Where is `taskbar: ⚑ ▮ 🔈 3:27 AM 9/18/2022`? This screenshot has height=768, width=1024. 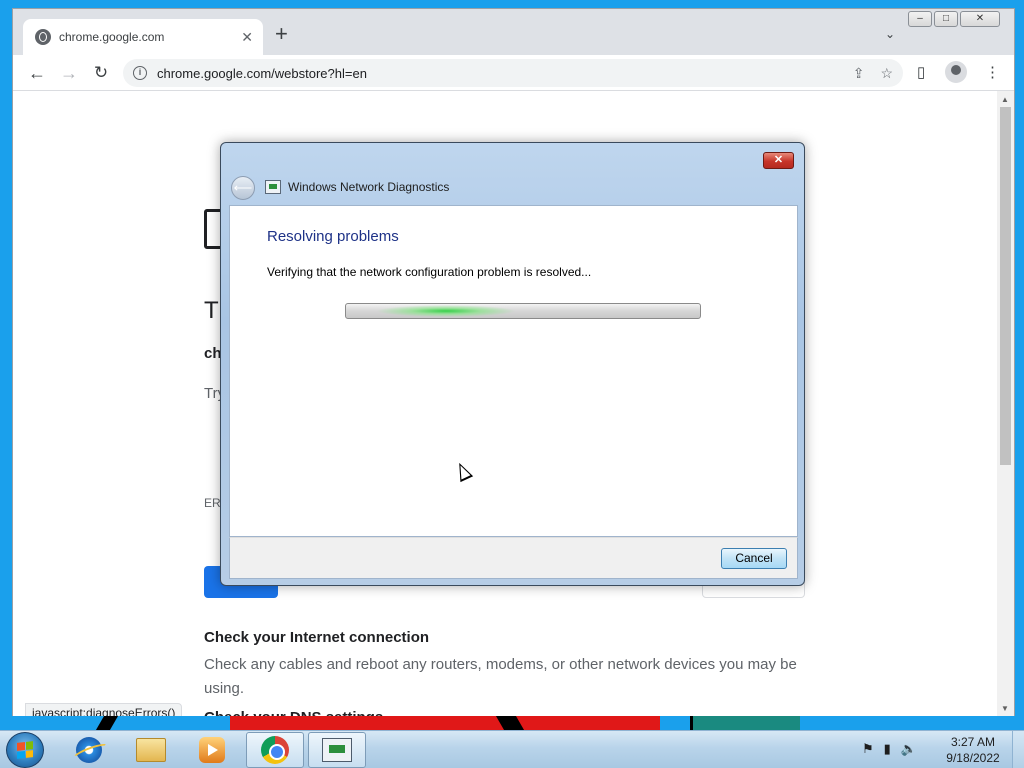
taskbar: ⚑ ▮ 🔈 3:27 AM 9/18/2022 is located at coordinates (512, 749).